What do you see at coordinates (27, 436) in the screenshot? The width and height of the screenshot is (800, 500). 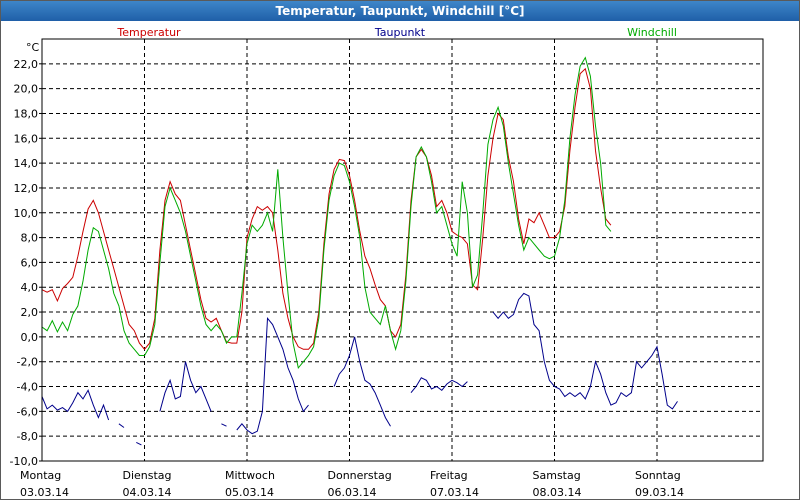 I see `y-tick-label: -8,0` at bounding box center [27, 436].